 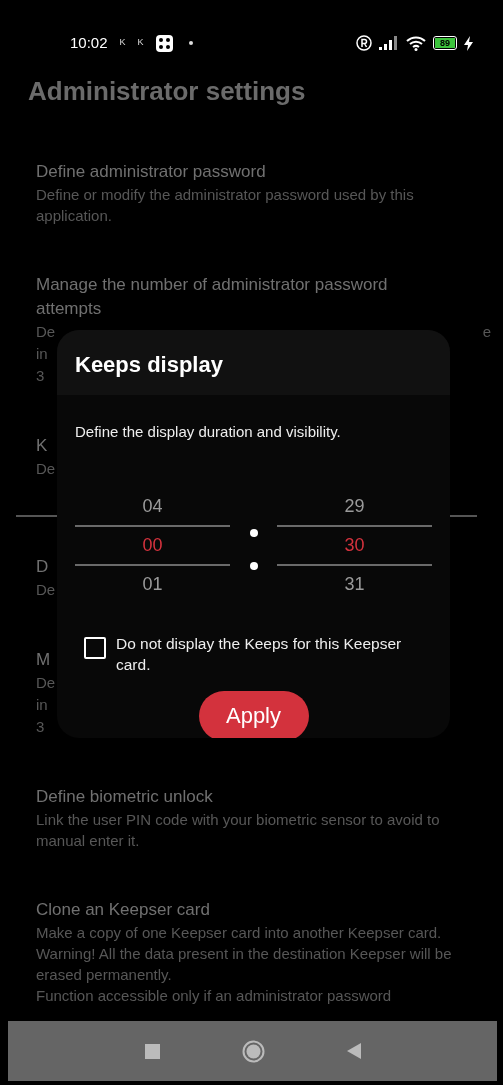 What do you see at coordinates (152, 506) in the screenshot?
I see `picker-value: 04` at bounding box center [152, 506].